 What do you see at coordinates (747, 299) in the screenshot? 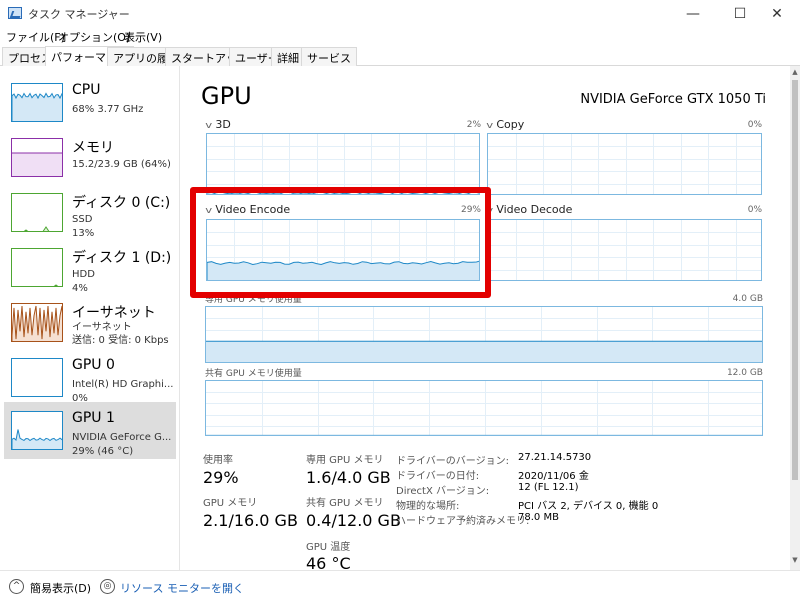
I see `dedicated-memory-max: 4.0 GB` at bounding box center [747, 299].